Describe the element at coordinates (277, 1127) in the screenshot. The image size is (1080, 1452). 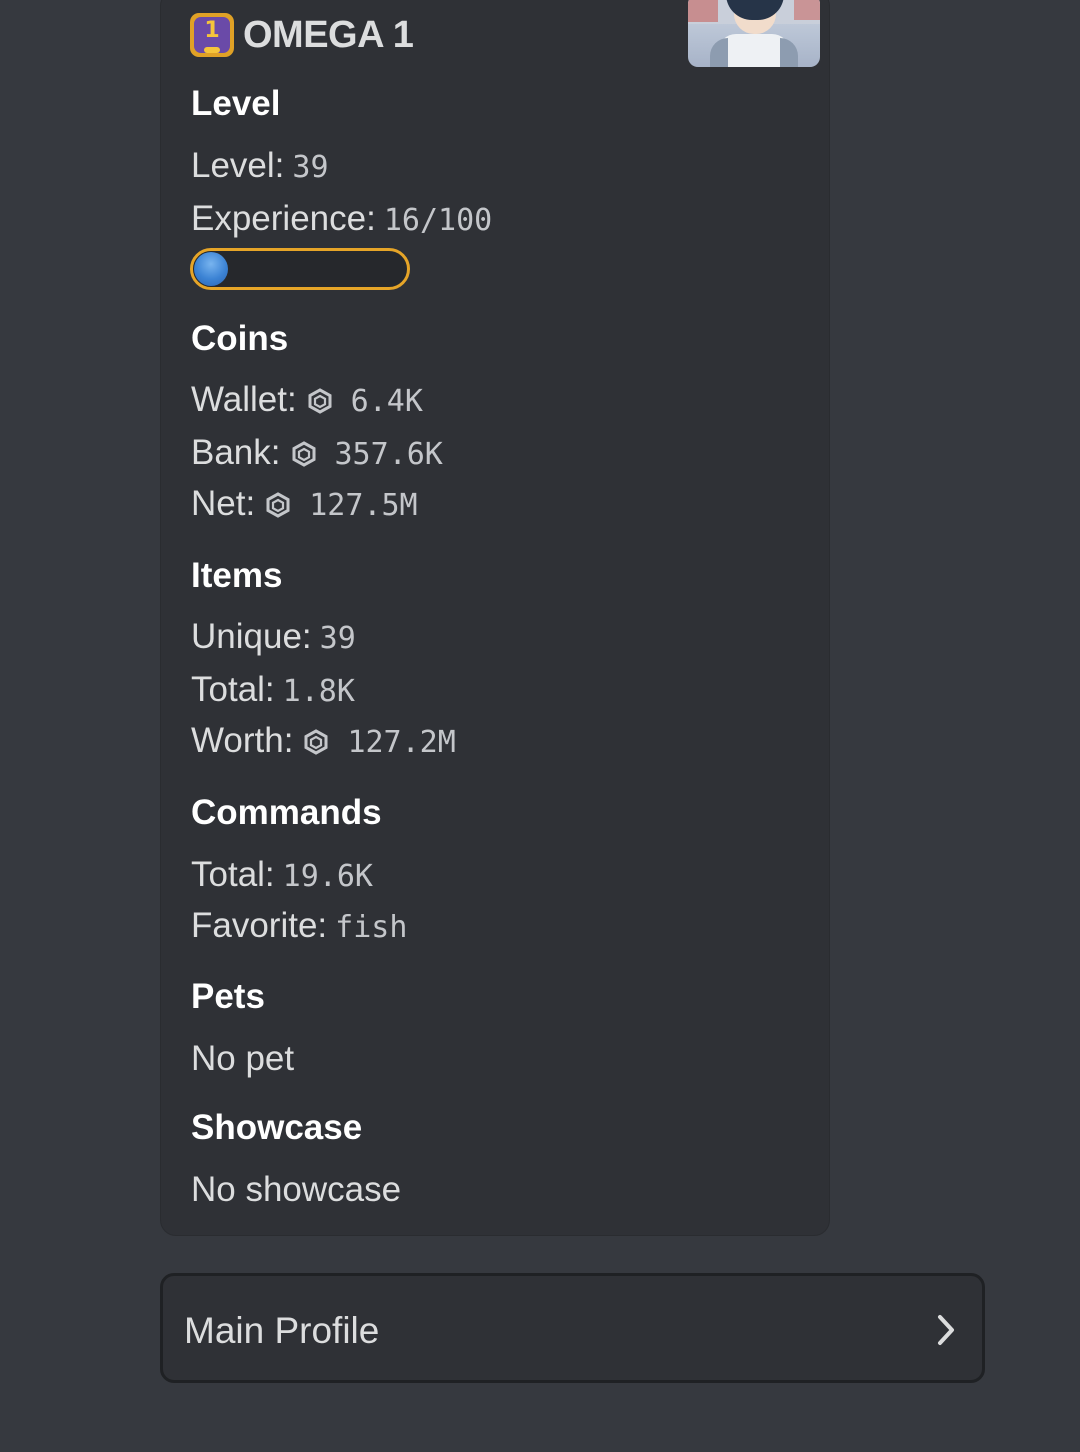
I see `showcase-heading: Showcase` at that location.